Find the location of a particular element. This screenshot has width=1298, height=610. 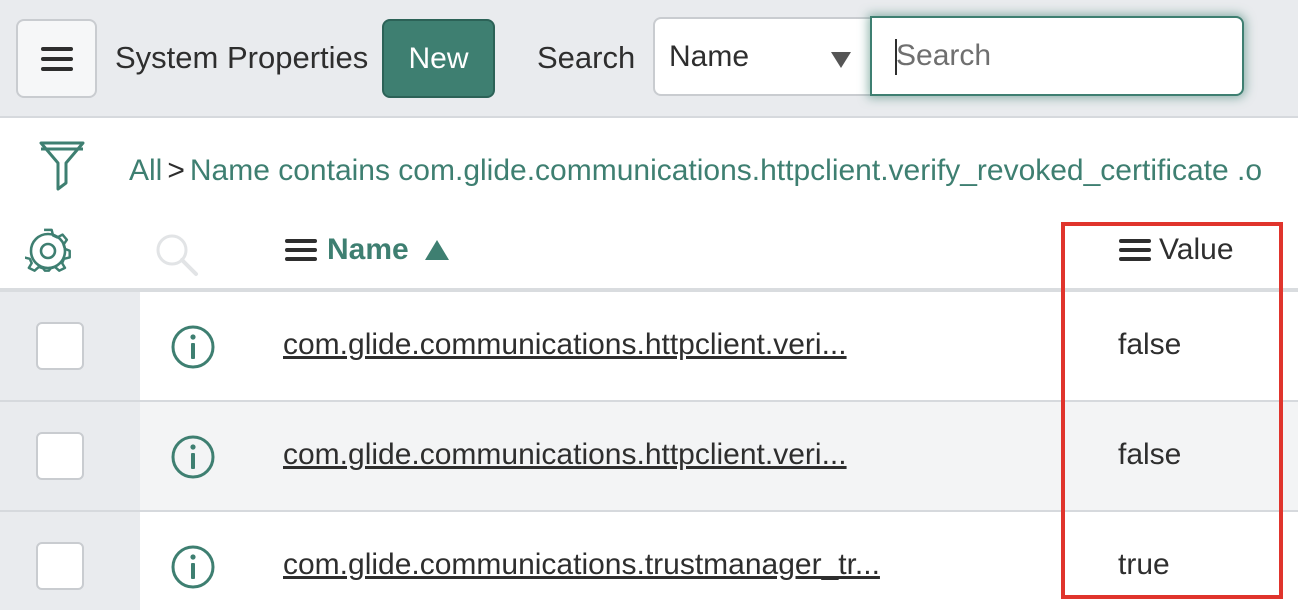

row-value: true is located at coordinates (1144, 564).